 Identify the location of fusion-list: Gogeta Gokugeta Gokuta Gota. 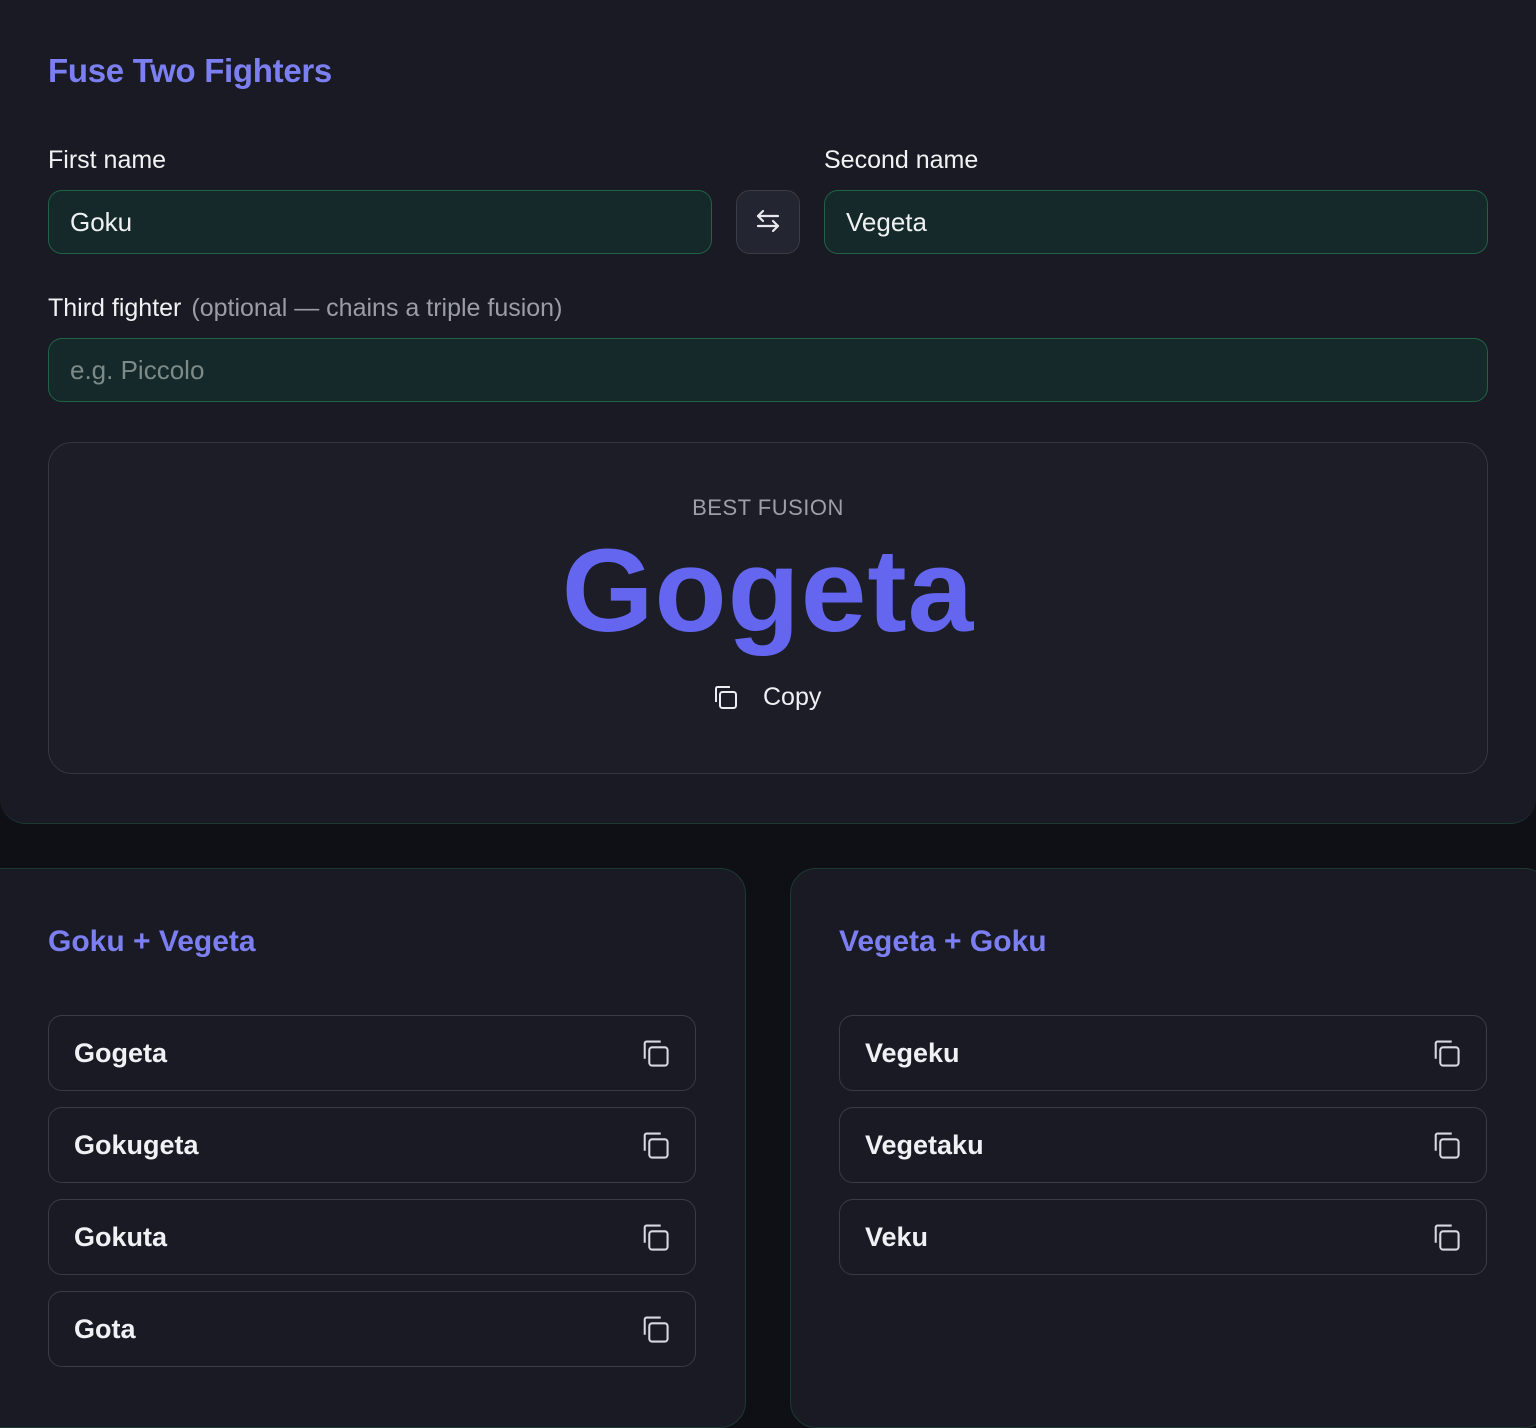
(372, 1199).